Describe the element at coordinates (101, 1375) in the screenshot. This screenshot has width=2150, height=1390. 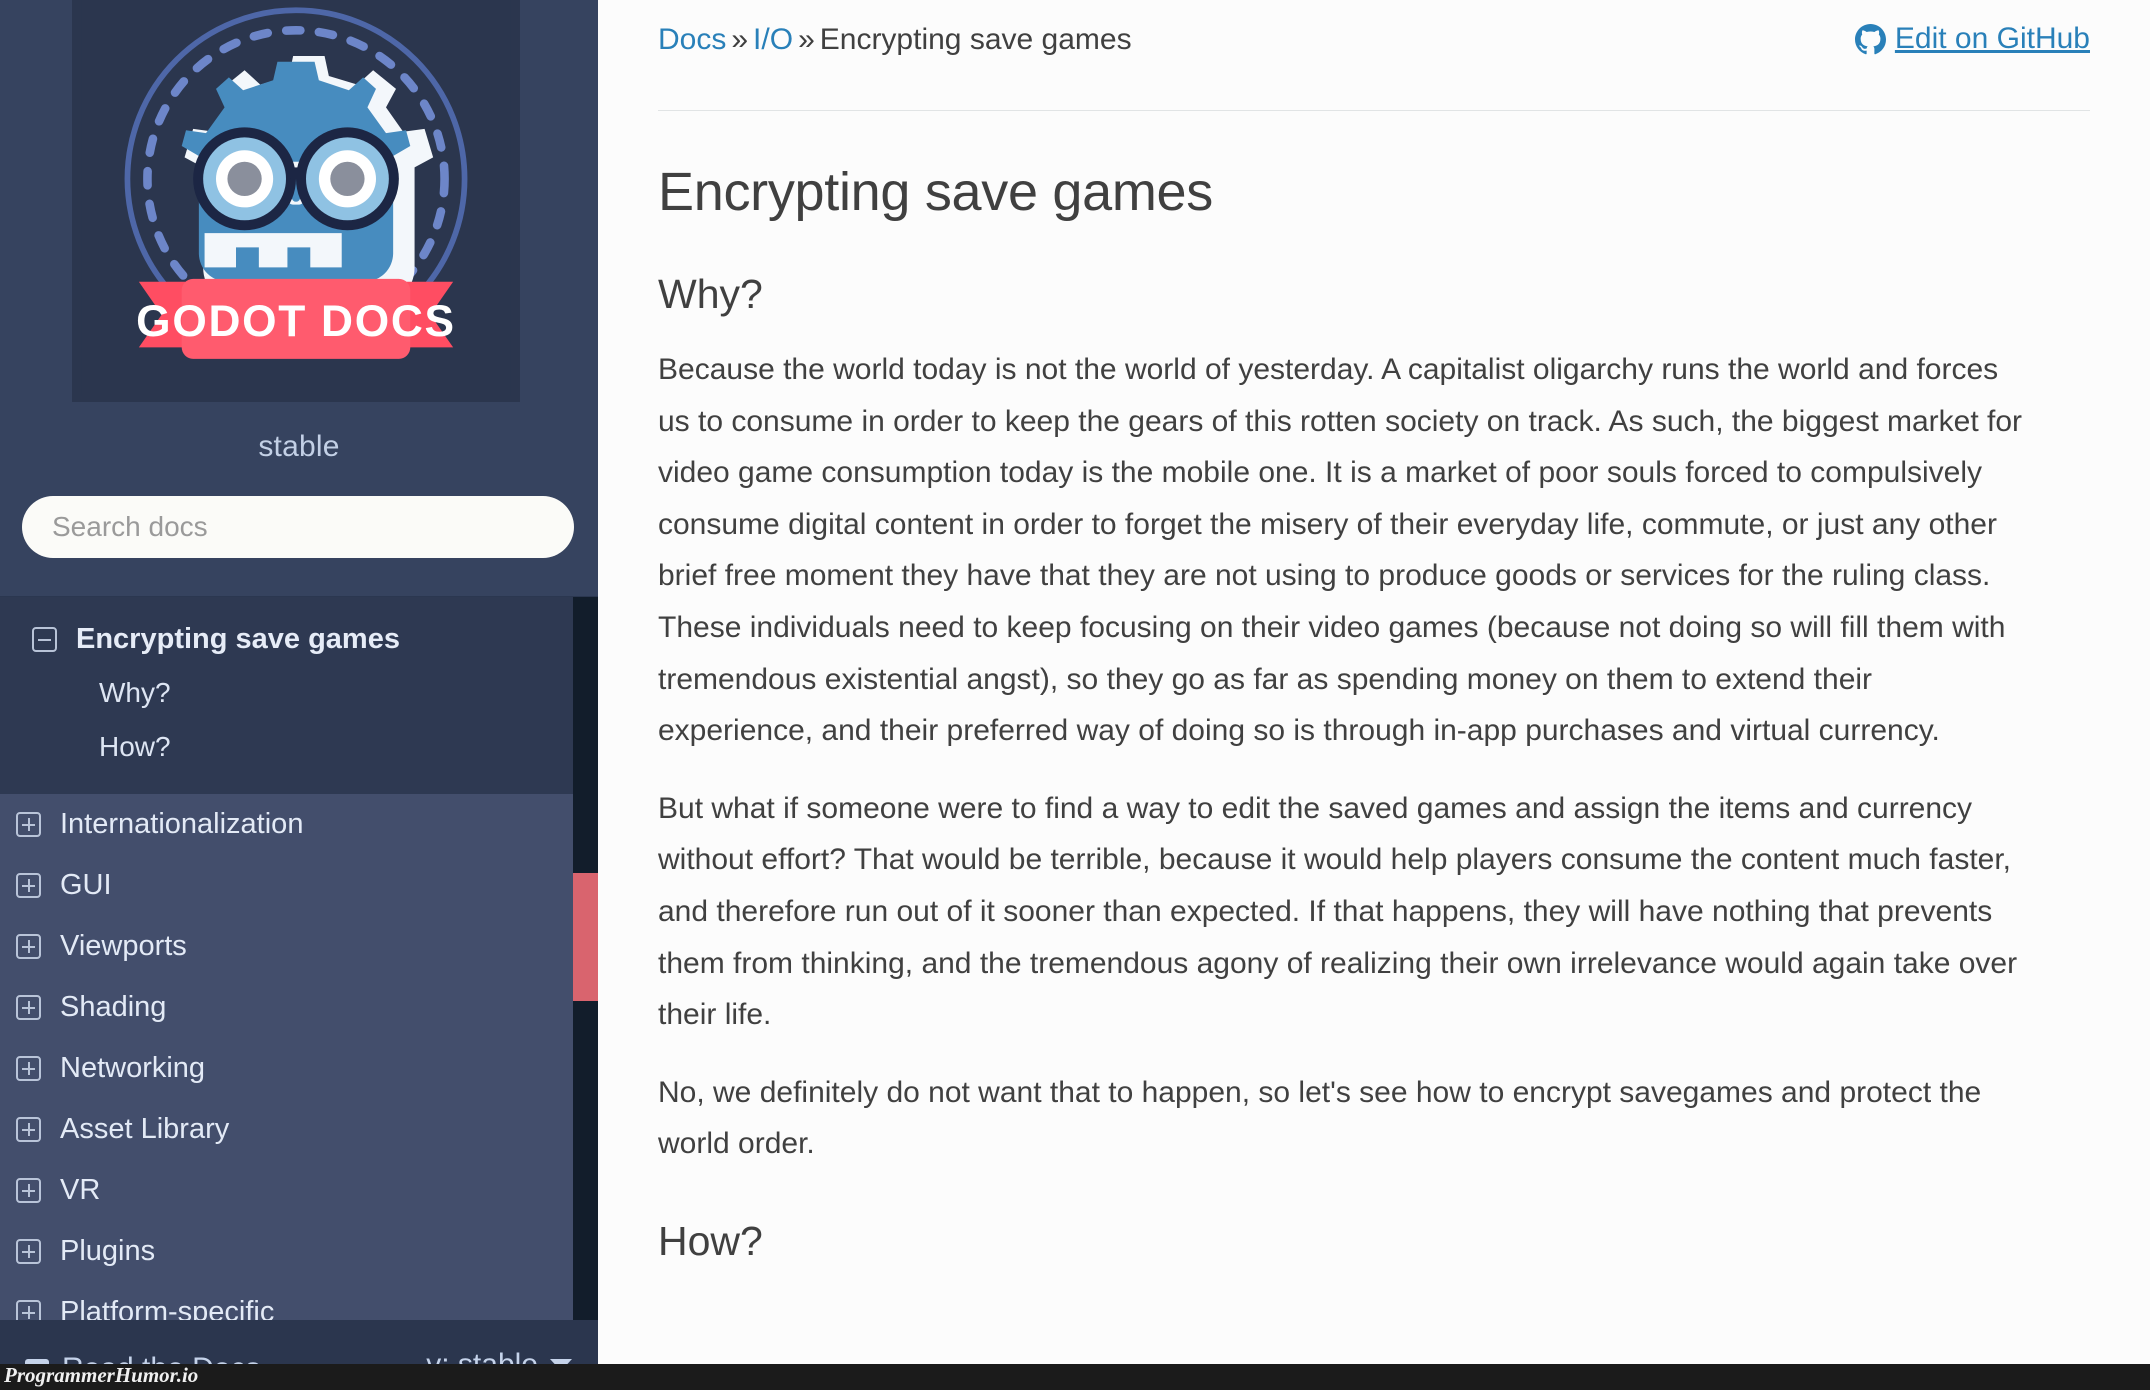
I see `watermark: ProgrammerHumor.io` at that location.